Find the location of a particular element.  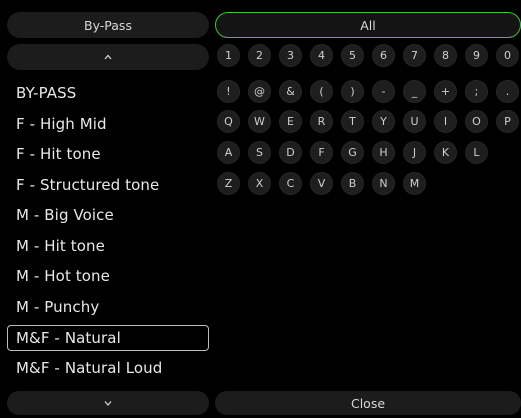

key-button: L is located at coordinates (476, 152).